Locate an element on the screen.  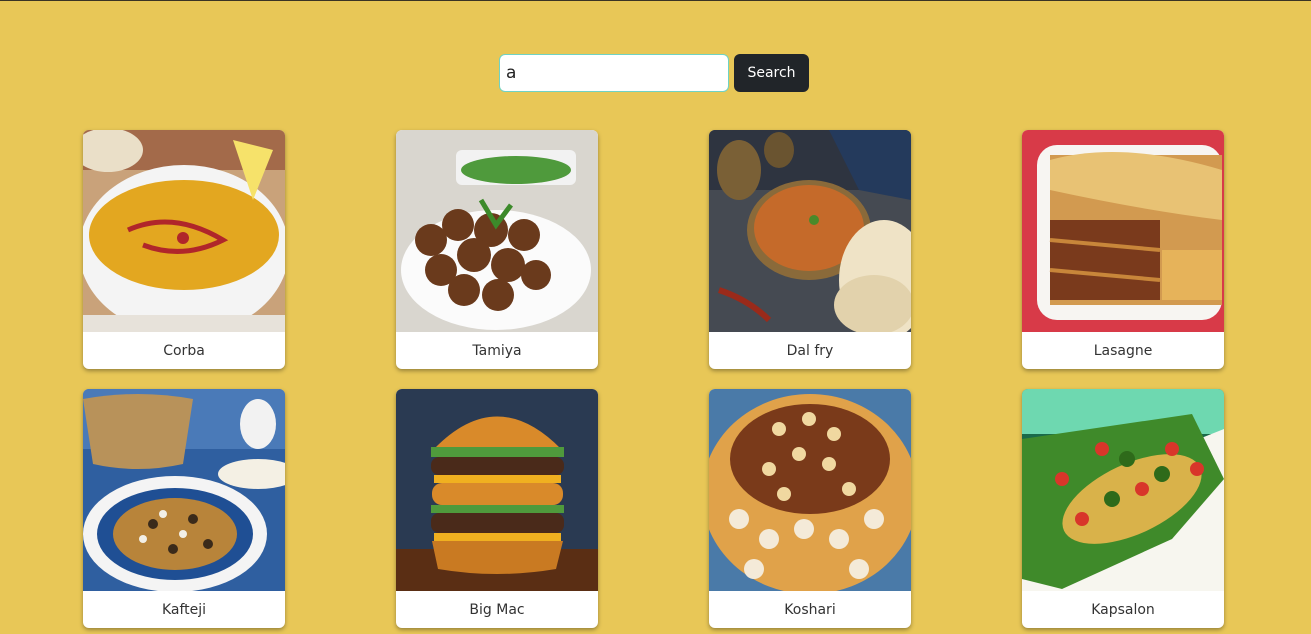
meal-card: Koshari is located at coordinates (810, 508).